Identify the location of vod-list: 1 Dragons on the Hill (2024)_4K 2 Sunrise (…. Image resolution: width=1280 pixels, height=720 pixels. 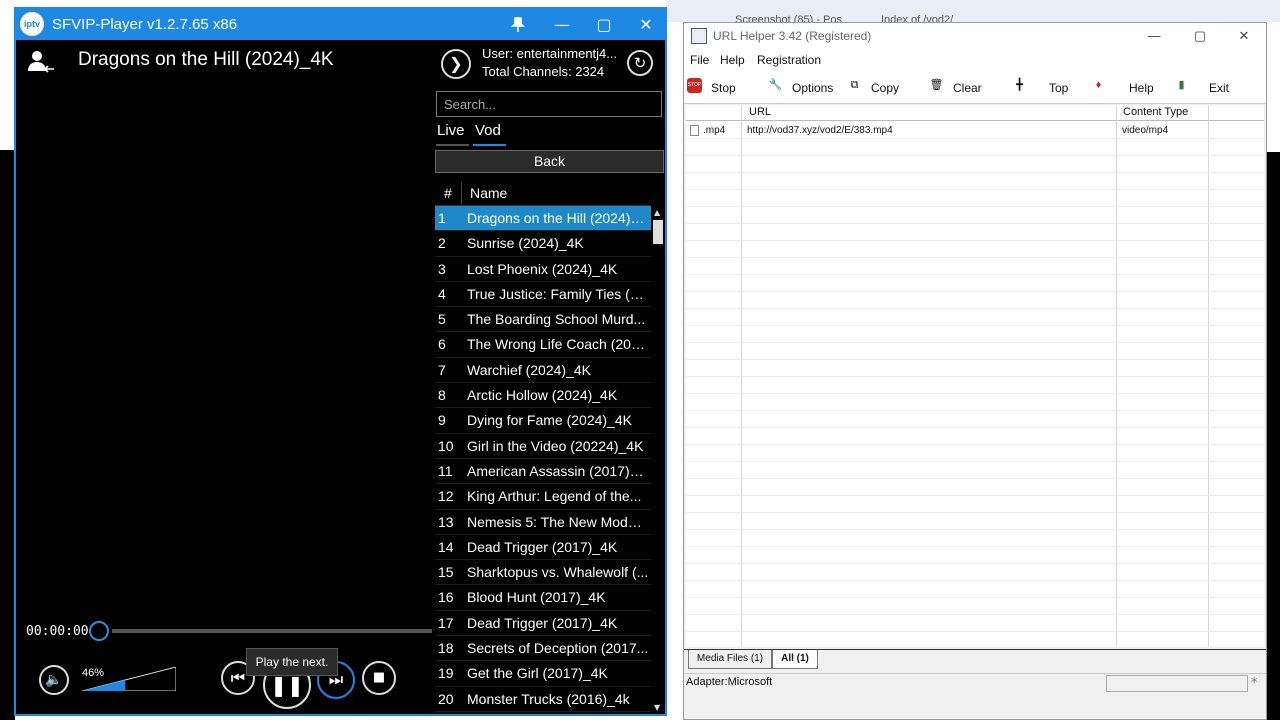
(543, 459).